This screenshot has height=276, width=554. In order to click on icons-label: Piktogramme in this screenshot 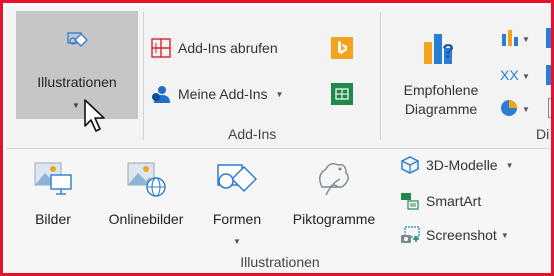, I will do `click(334, 219)`.